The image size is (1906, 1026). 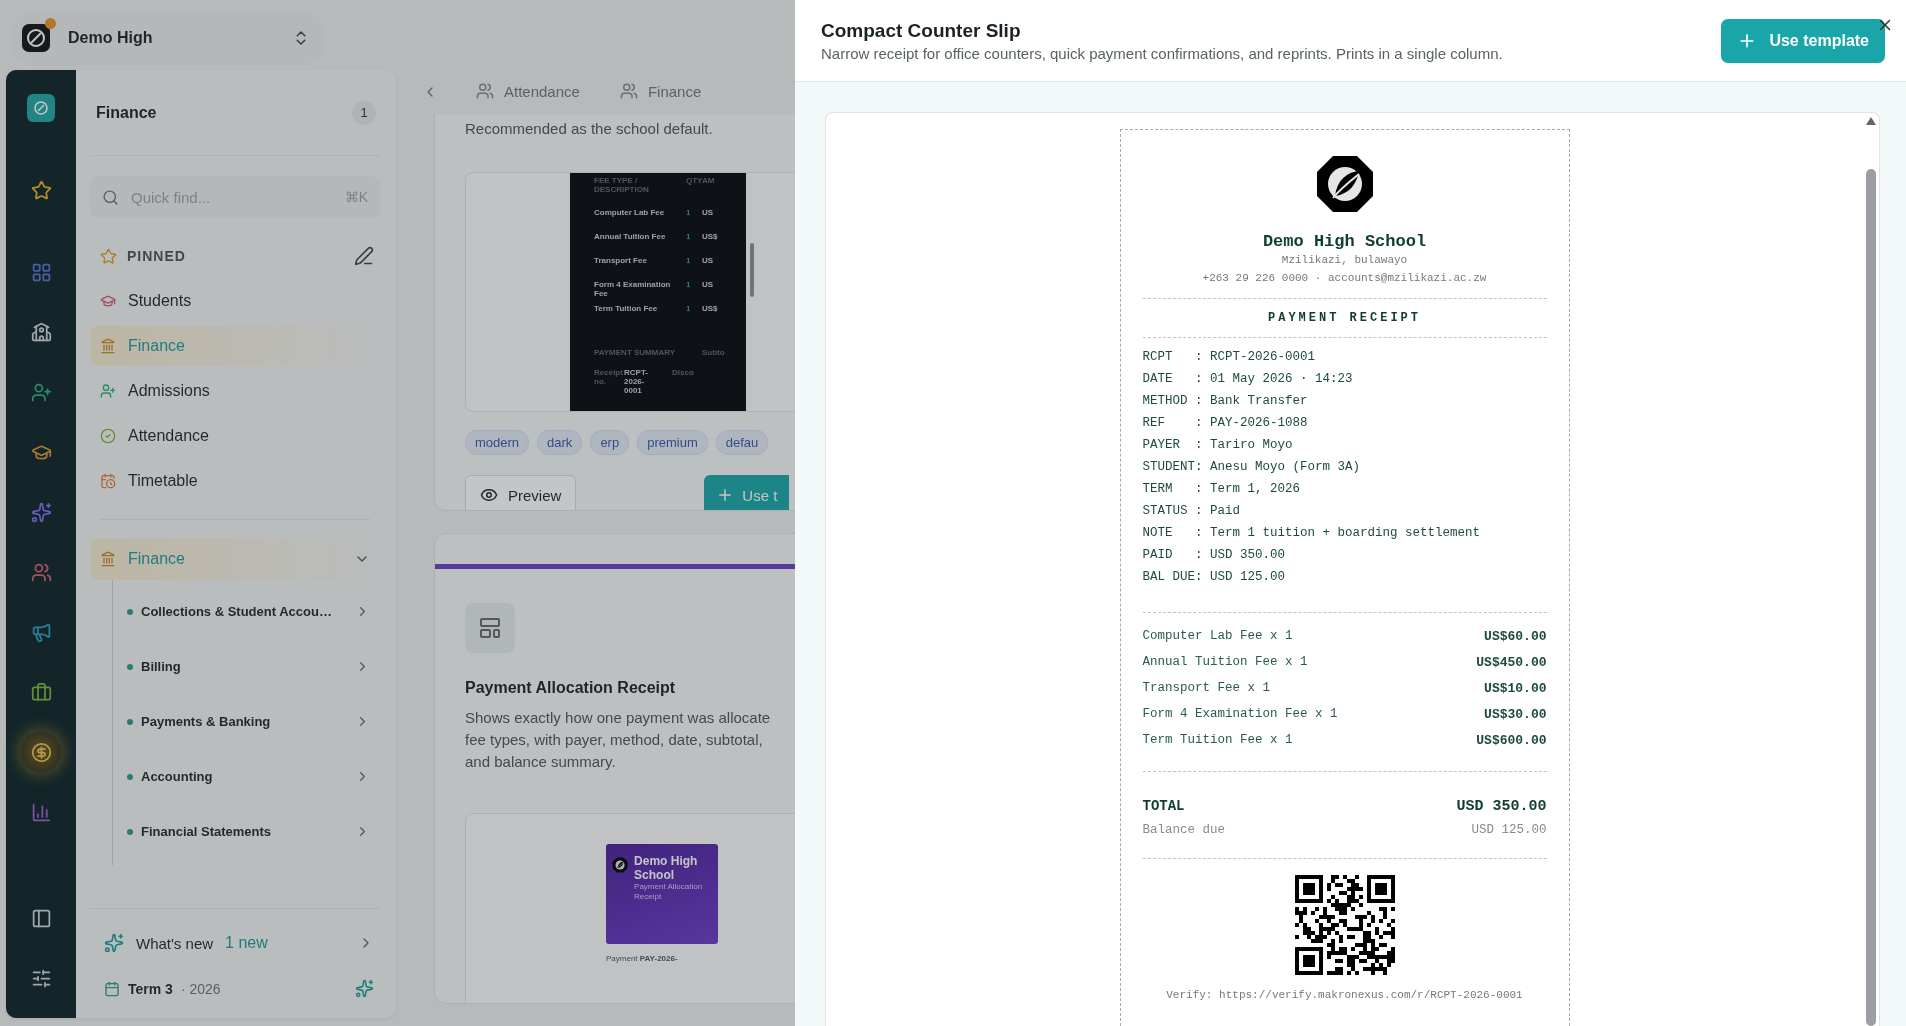 What do you see at coordinates (108, 256) in the screenshot?
I see `star-icon` at bounding box center [108, 256].